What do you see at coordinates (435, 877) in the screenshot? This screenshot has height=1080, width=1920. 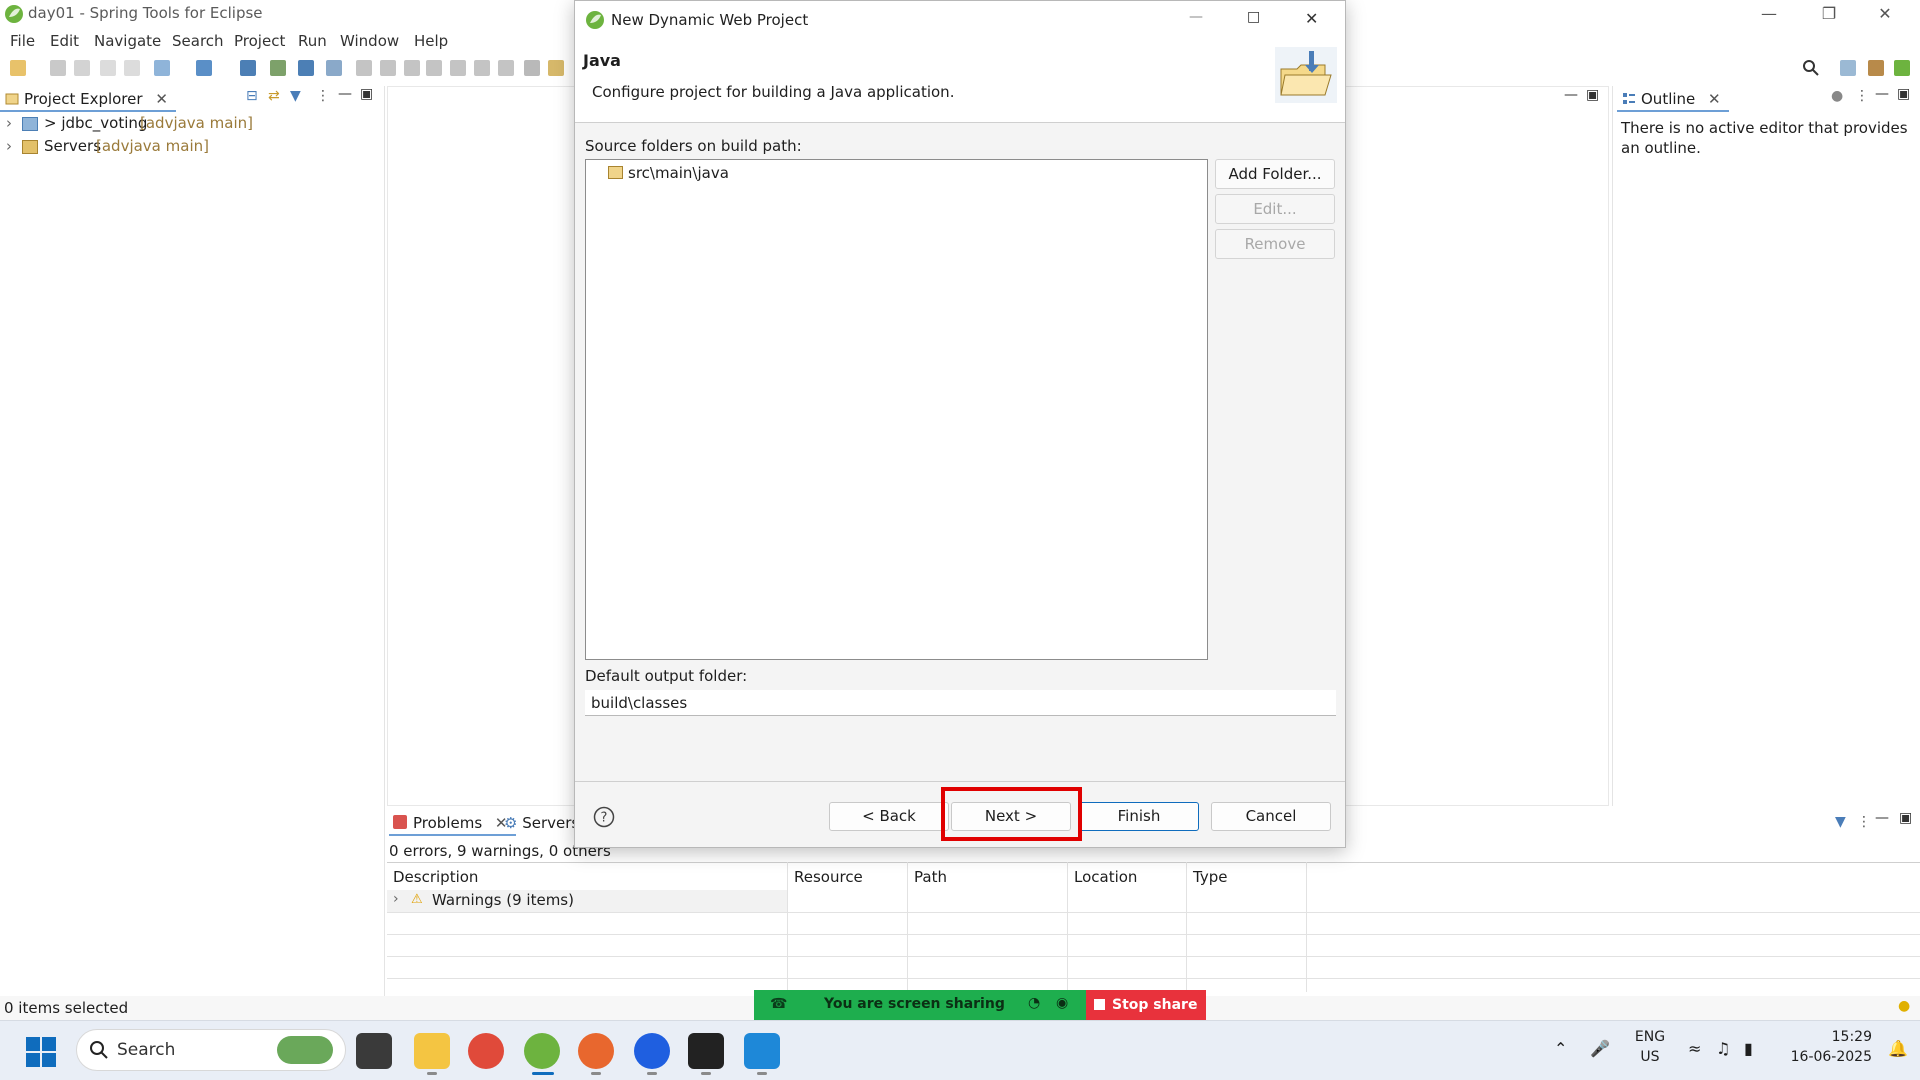 I see `column-description: Description` at bounding box center [435, 877].